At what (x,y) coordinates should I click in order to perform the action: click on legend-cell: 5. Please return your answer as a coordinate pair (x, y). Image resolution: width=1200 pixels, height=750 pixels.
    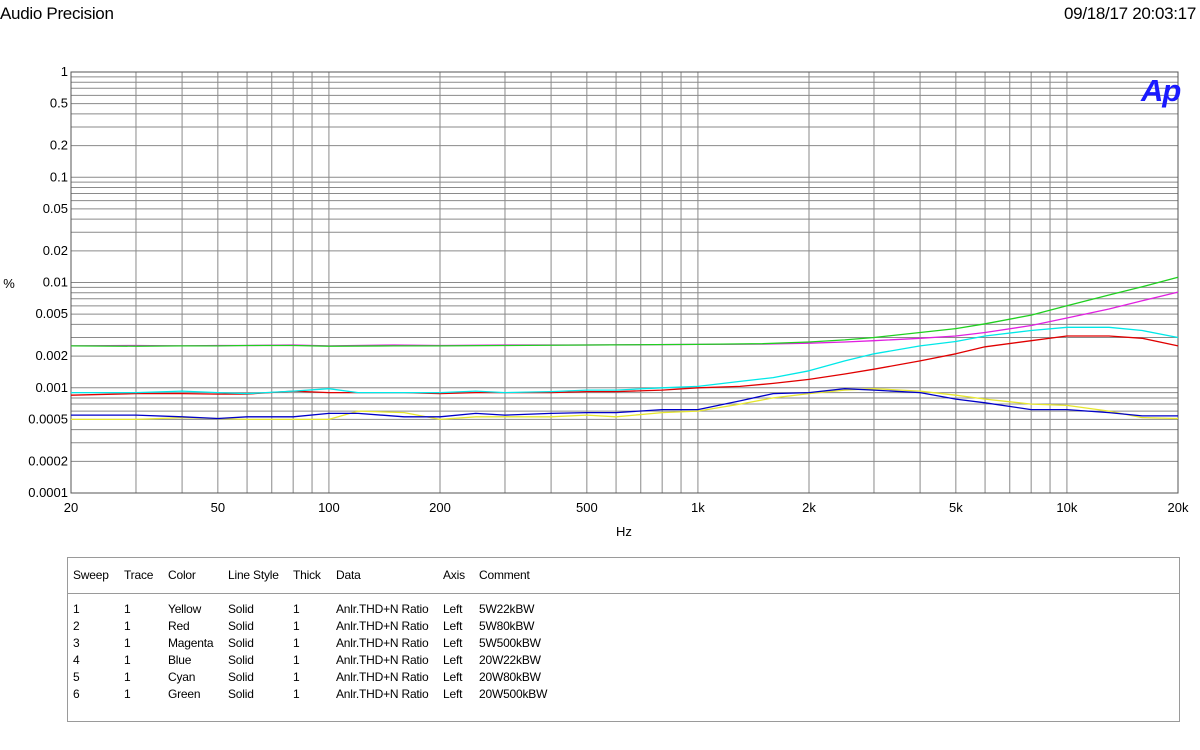
    Looking at the image, I should click on (76, 677).